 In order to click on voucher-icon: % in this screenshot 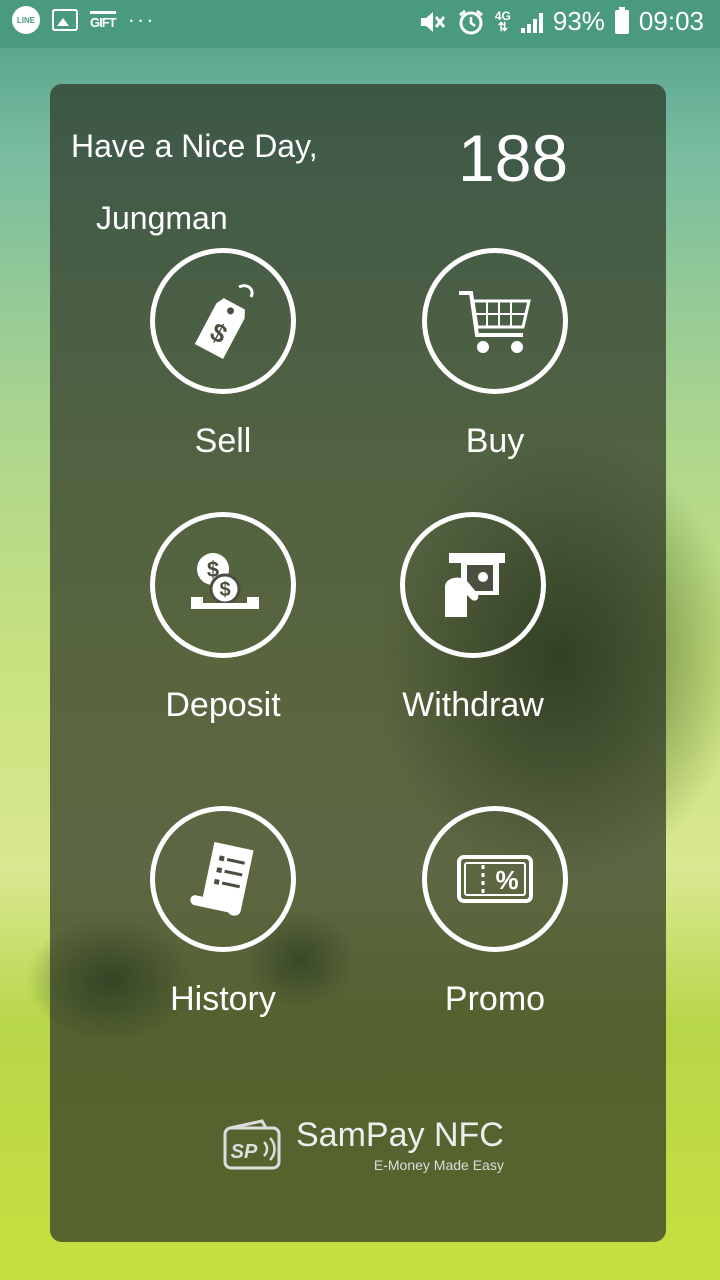, I will do `click(495, 879)`.